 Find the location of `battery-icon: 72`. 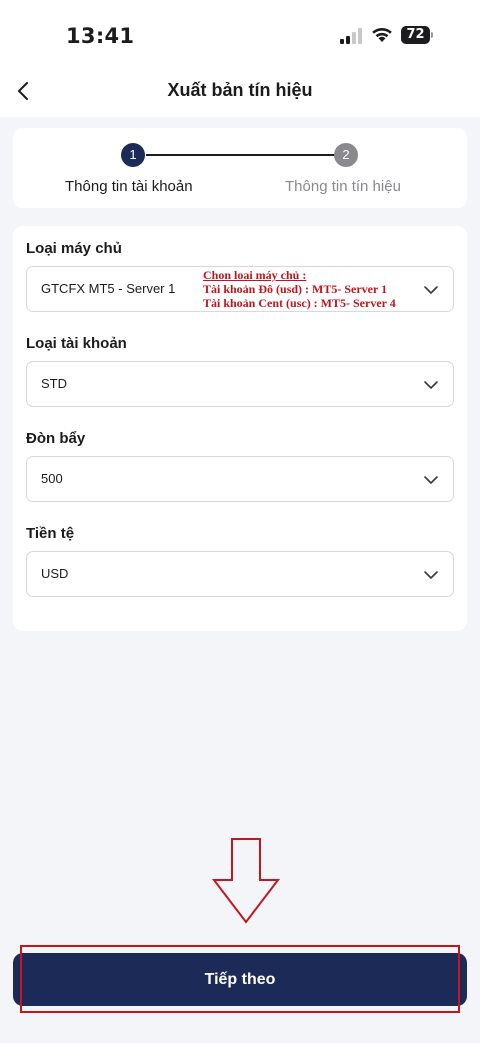

battery-icon: 72 is located at coordinates (417, 35).